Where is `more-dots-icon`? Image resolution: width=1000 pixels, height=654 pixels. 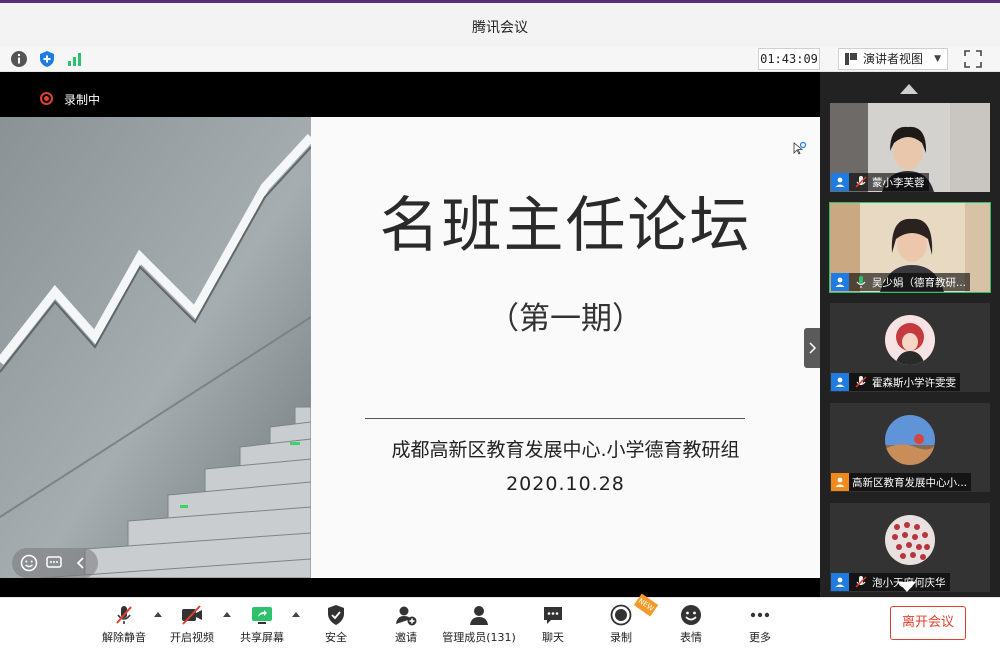
more-dots-icon is located at coordinates (760, 615).